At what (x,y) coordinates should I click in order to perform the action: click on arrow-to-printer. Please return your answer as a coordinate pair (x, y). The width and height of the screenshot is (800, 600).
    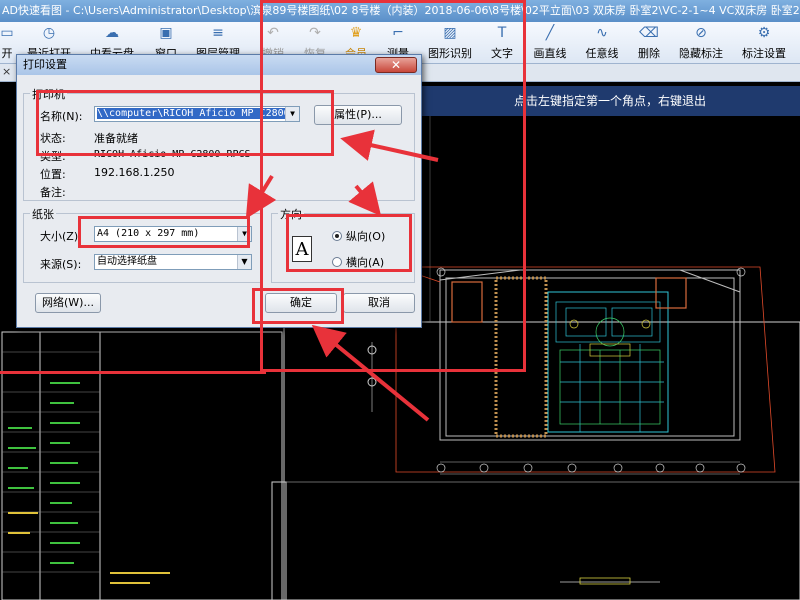
    Looking at the image, I should click on (389, 145).